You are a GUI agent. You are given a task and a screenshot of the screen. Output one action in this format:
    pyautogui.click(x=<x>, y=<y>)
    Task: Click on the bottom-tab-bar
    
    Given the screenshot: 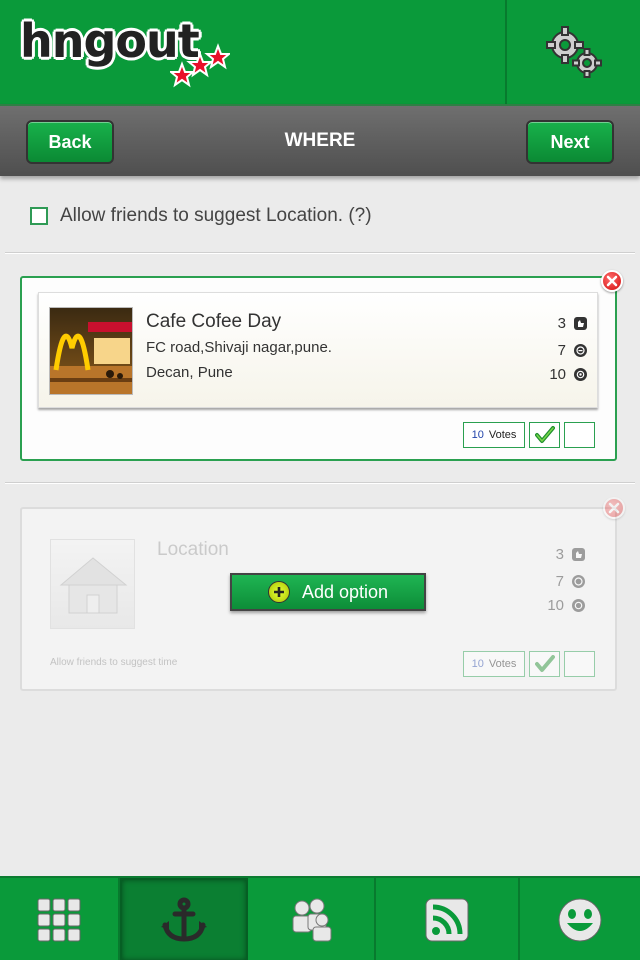 What is the action you would take?
    pyautogui.click(x=320, y=918)
    